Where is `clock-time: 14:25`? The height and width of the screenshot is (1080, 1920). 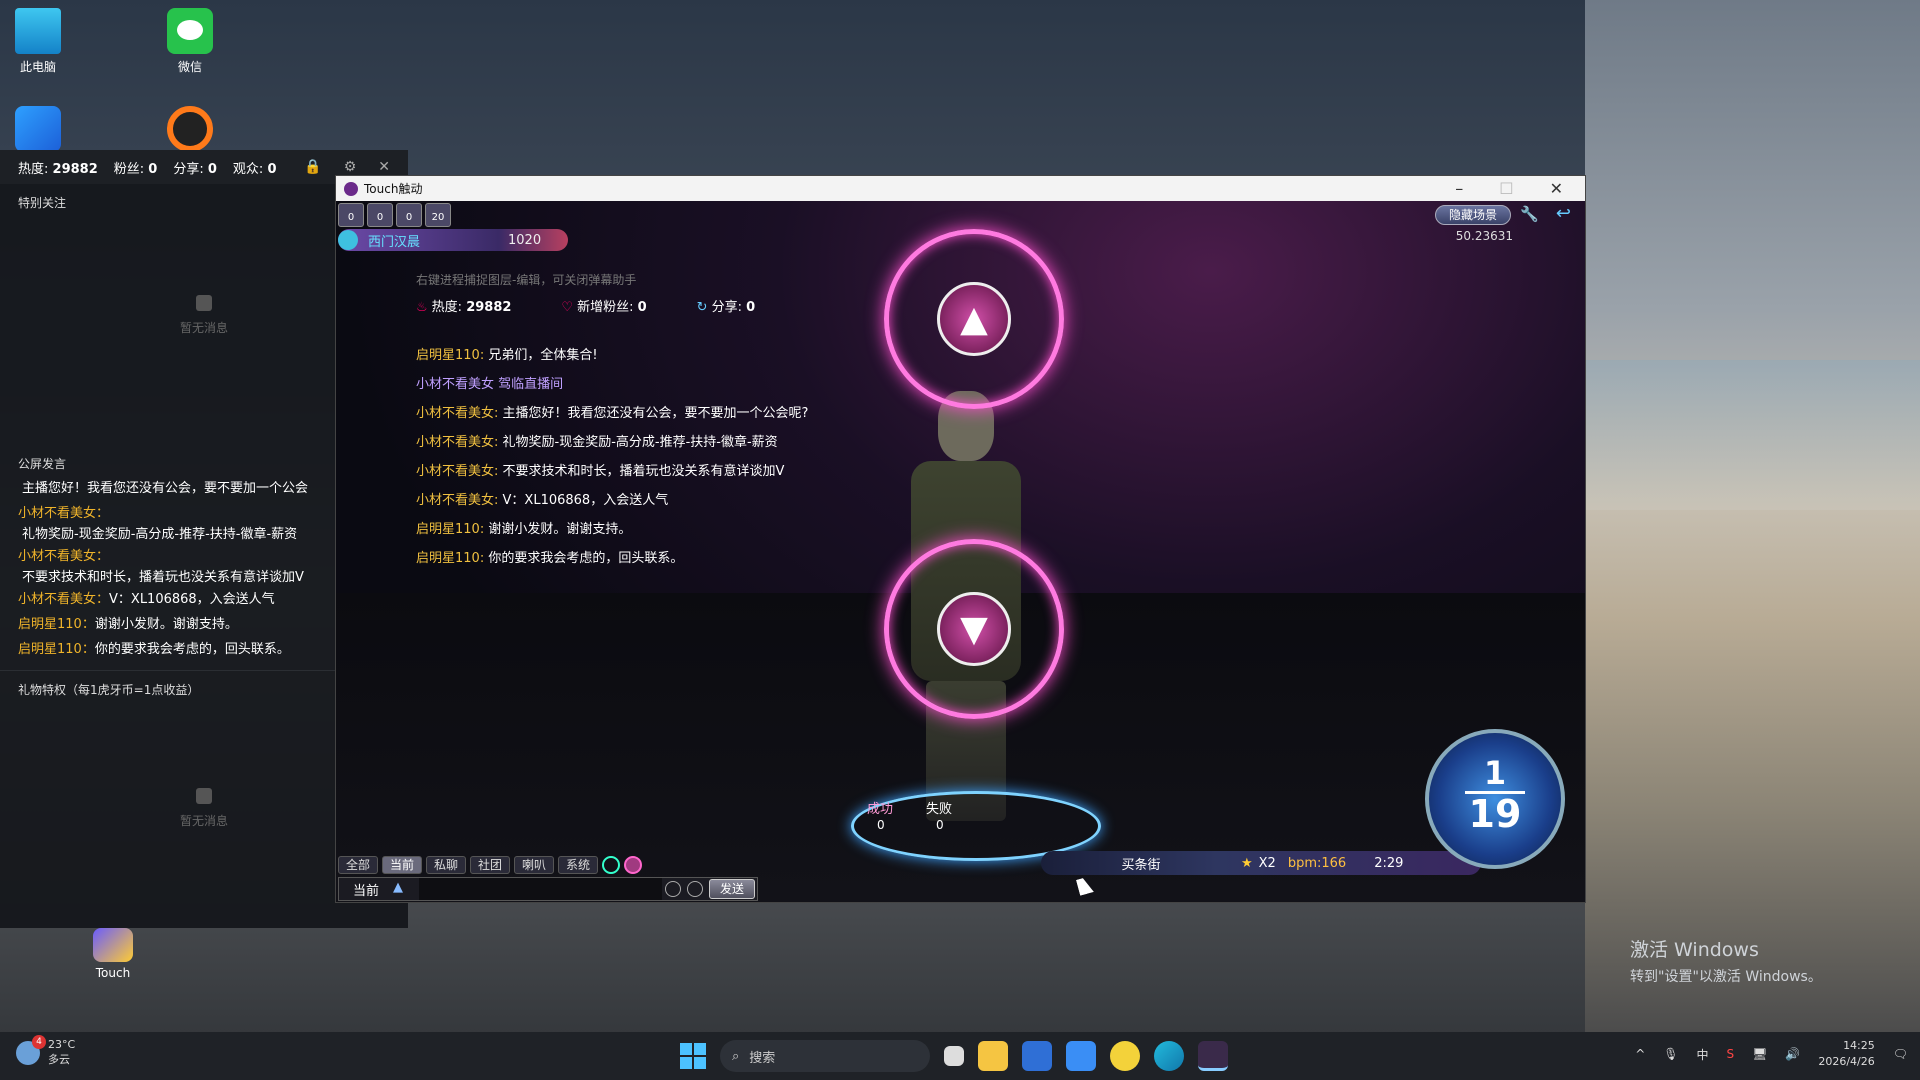
clock-time: 14:25 is located at coordinates (1859, 1045).